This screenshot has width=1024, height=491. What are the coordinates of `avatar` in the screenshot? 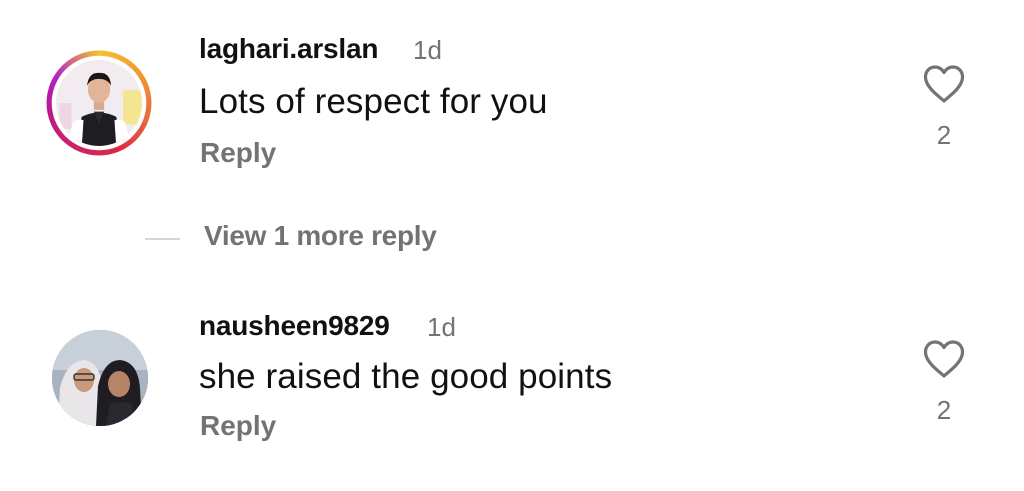 It's located at (100, 378).